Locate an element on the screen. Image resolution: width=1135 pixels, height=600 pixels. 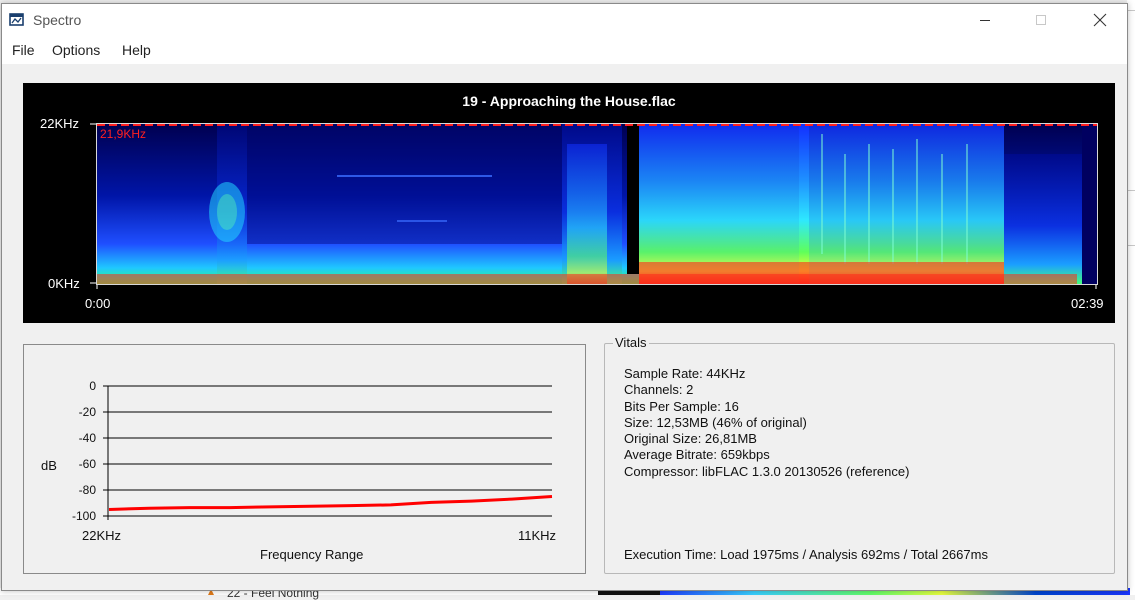
y-tick-label: -100 is located at coordinates (84, 516).